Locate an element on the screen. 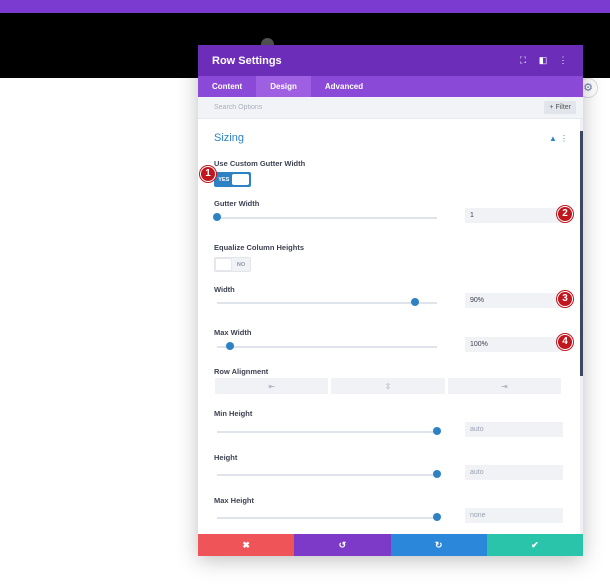  slider-max-height is located at coordinates (329, 517).